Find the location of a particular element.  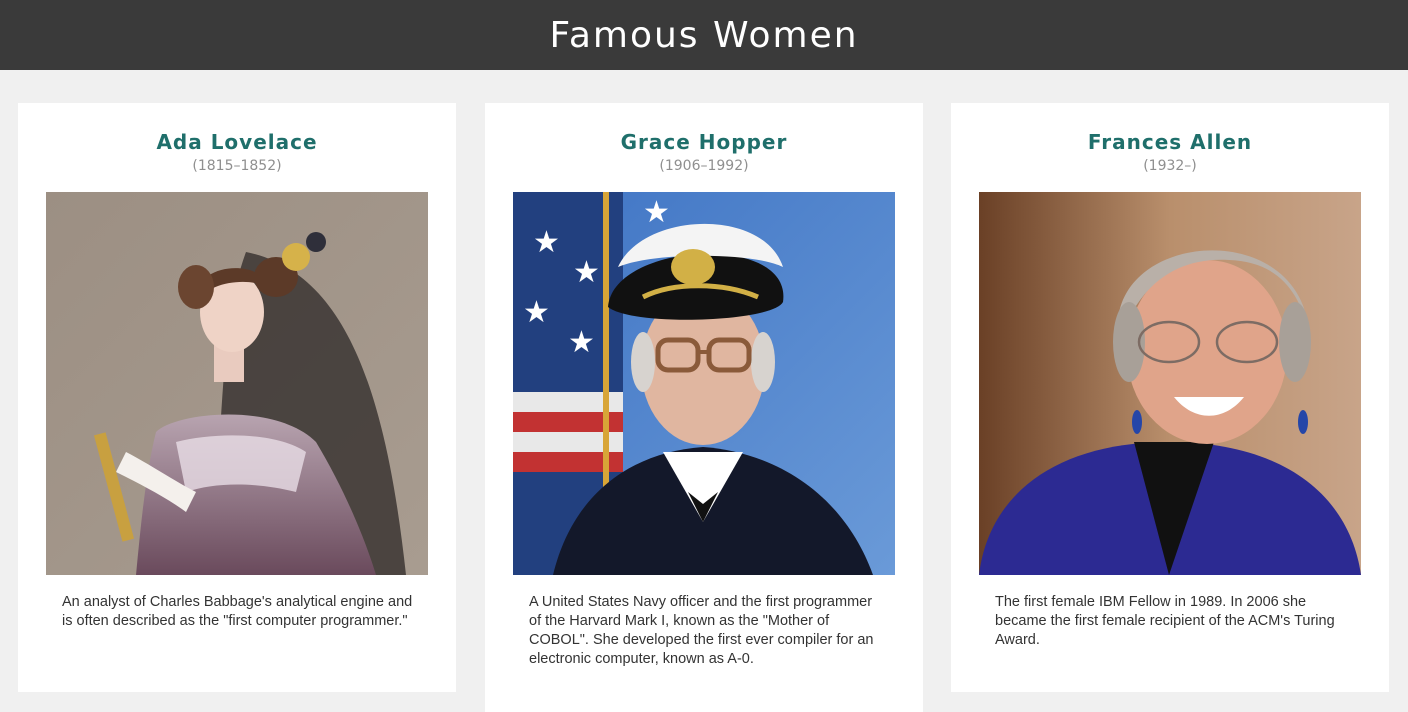

card-dates: (1815–1852) is located at coordinates (237, 166).